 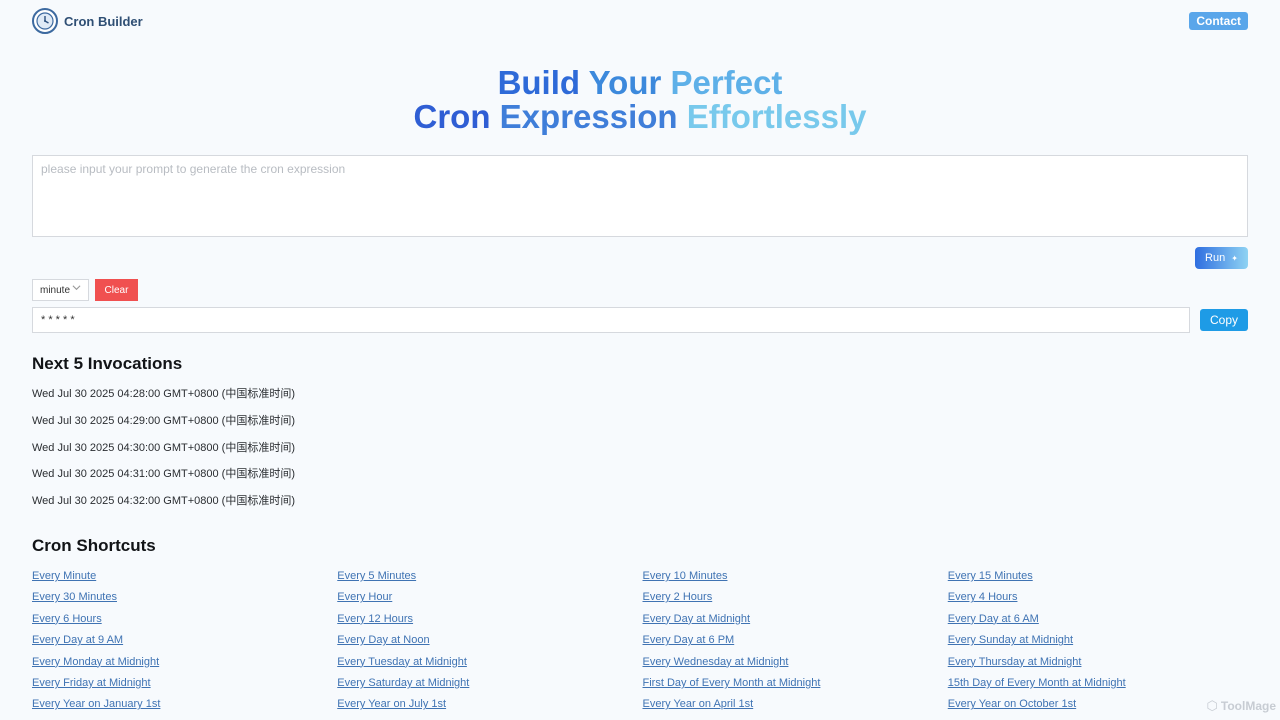 What do you see at coordinates (539, 82) in the screenshot?
I see `hero-word: Build` at bounding box center [539, 82].